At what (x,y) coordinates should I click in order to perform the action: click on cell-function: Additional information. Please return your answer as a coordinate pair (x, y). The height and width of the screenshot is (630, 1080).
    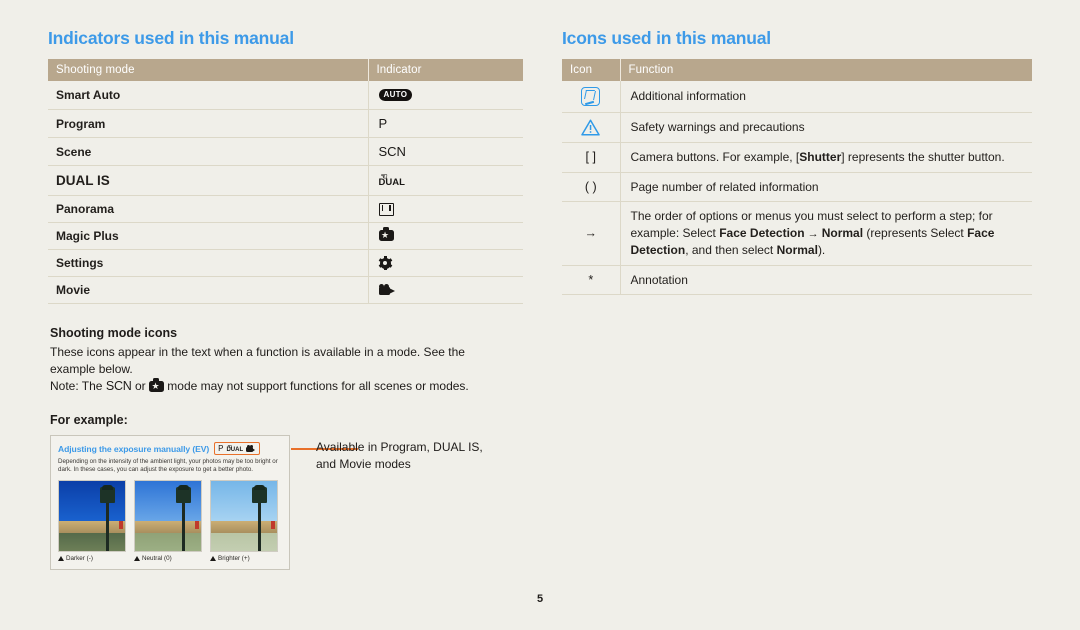
    Looking at the image, I should click on (826, 97).